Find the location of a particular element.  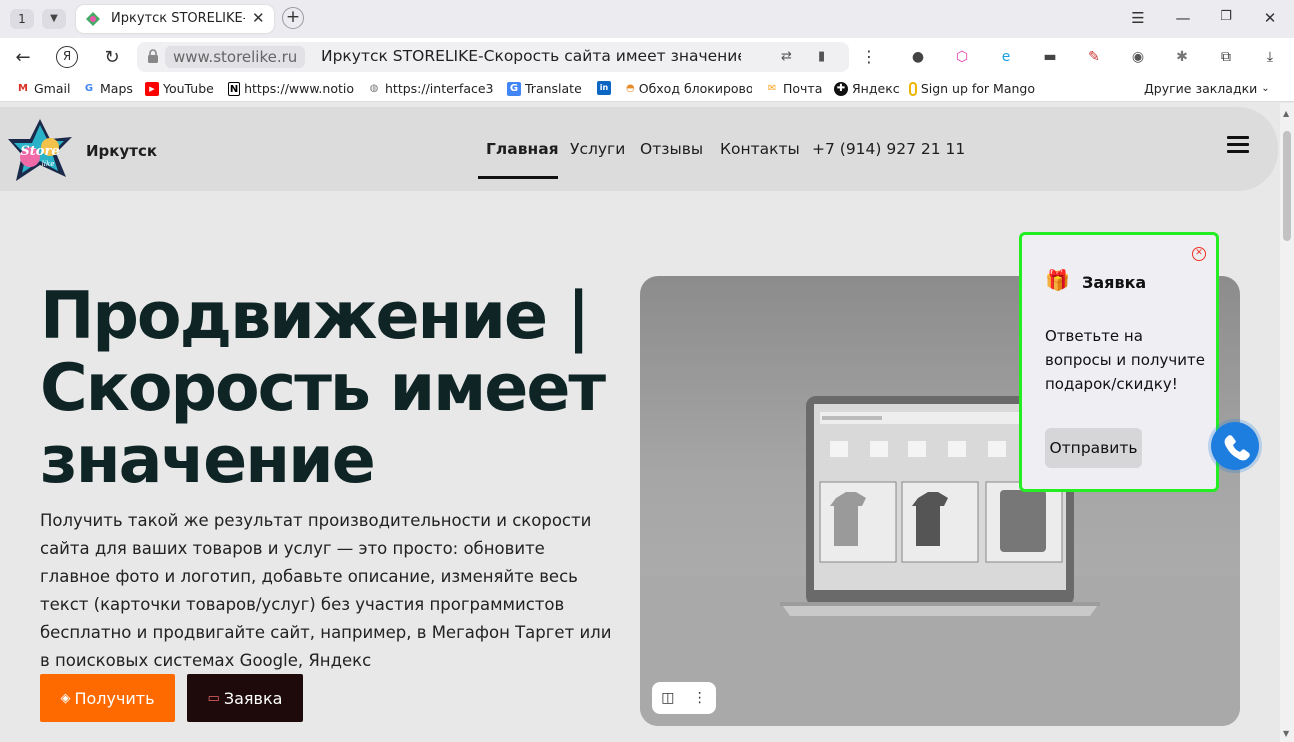

nav-contacts: Контакты is located at coordinates (760, 149).